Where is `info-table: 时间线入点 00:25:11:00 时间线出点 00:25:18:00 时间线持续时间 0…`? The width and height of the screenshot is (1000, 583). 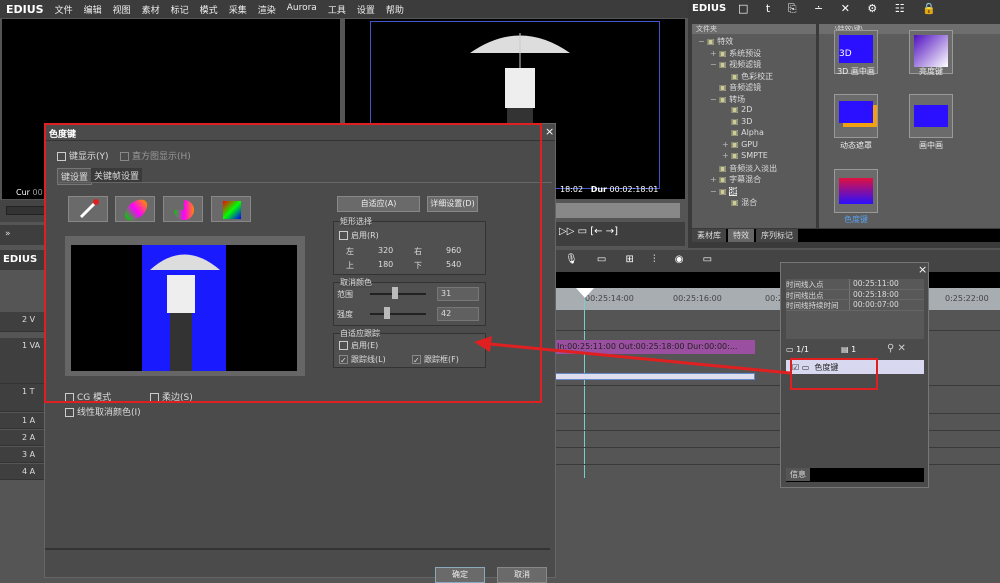 info-table: 时间线入点 00:25:11:00 时间线出点 00:25:18:00 时间线持续时间 0… is located at coordinates (855, 309).